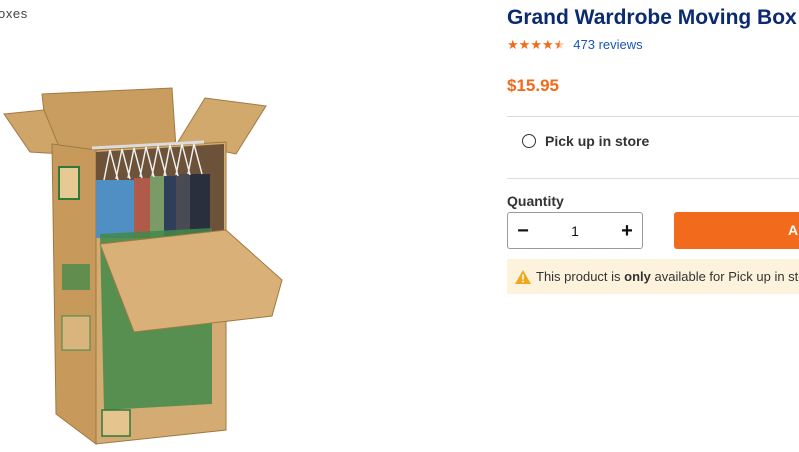 This screenshot has height=452, width=799. What do you see at coordinates (14, 13) in the screenshot?
I see `breadcrumb: oxes` at bounding box center [14, 13].